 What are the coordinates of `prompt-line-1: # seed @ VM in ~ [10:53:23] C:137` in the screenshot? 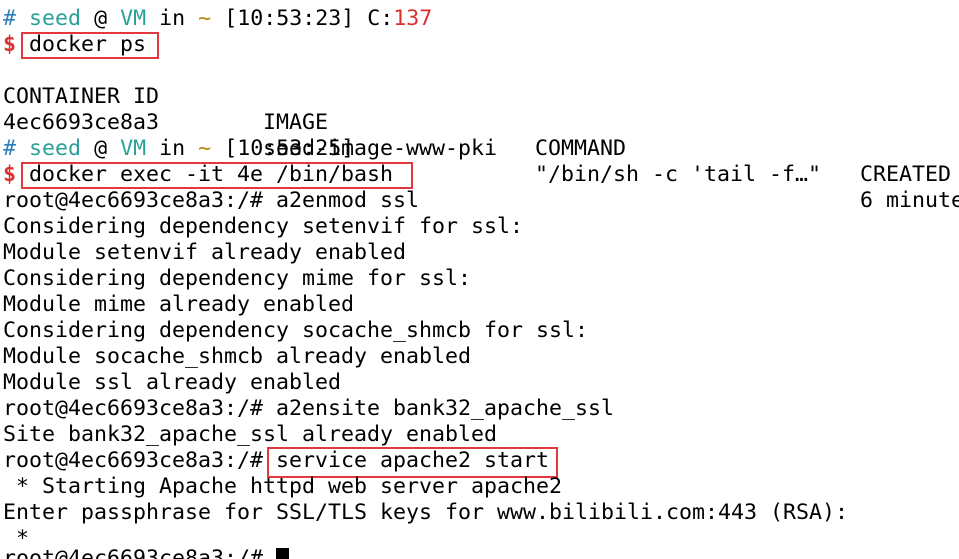 It's located at (217, 19).